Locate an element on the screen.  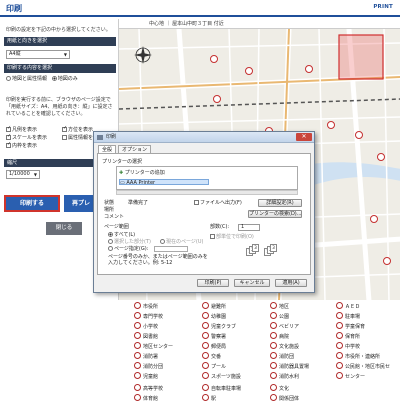
legend-item: 市役所 is located at coordinates (146, 306).